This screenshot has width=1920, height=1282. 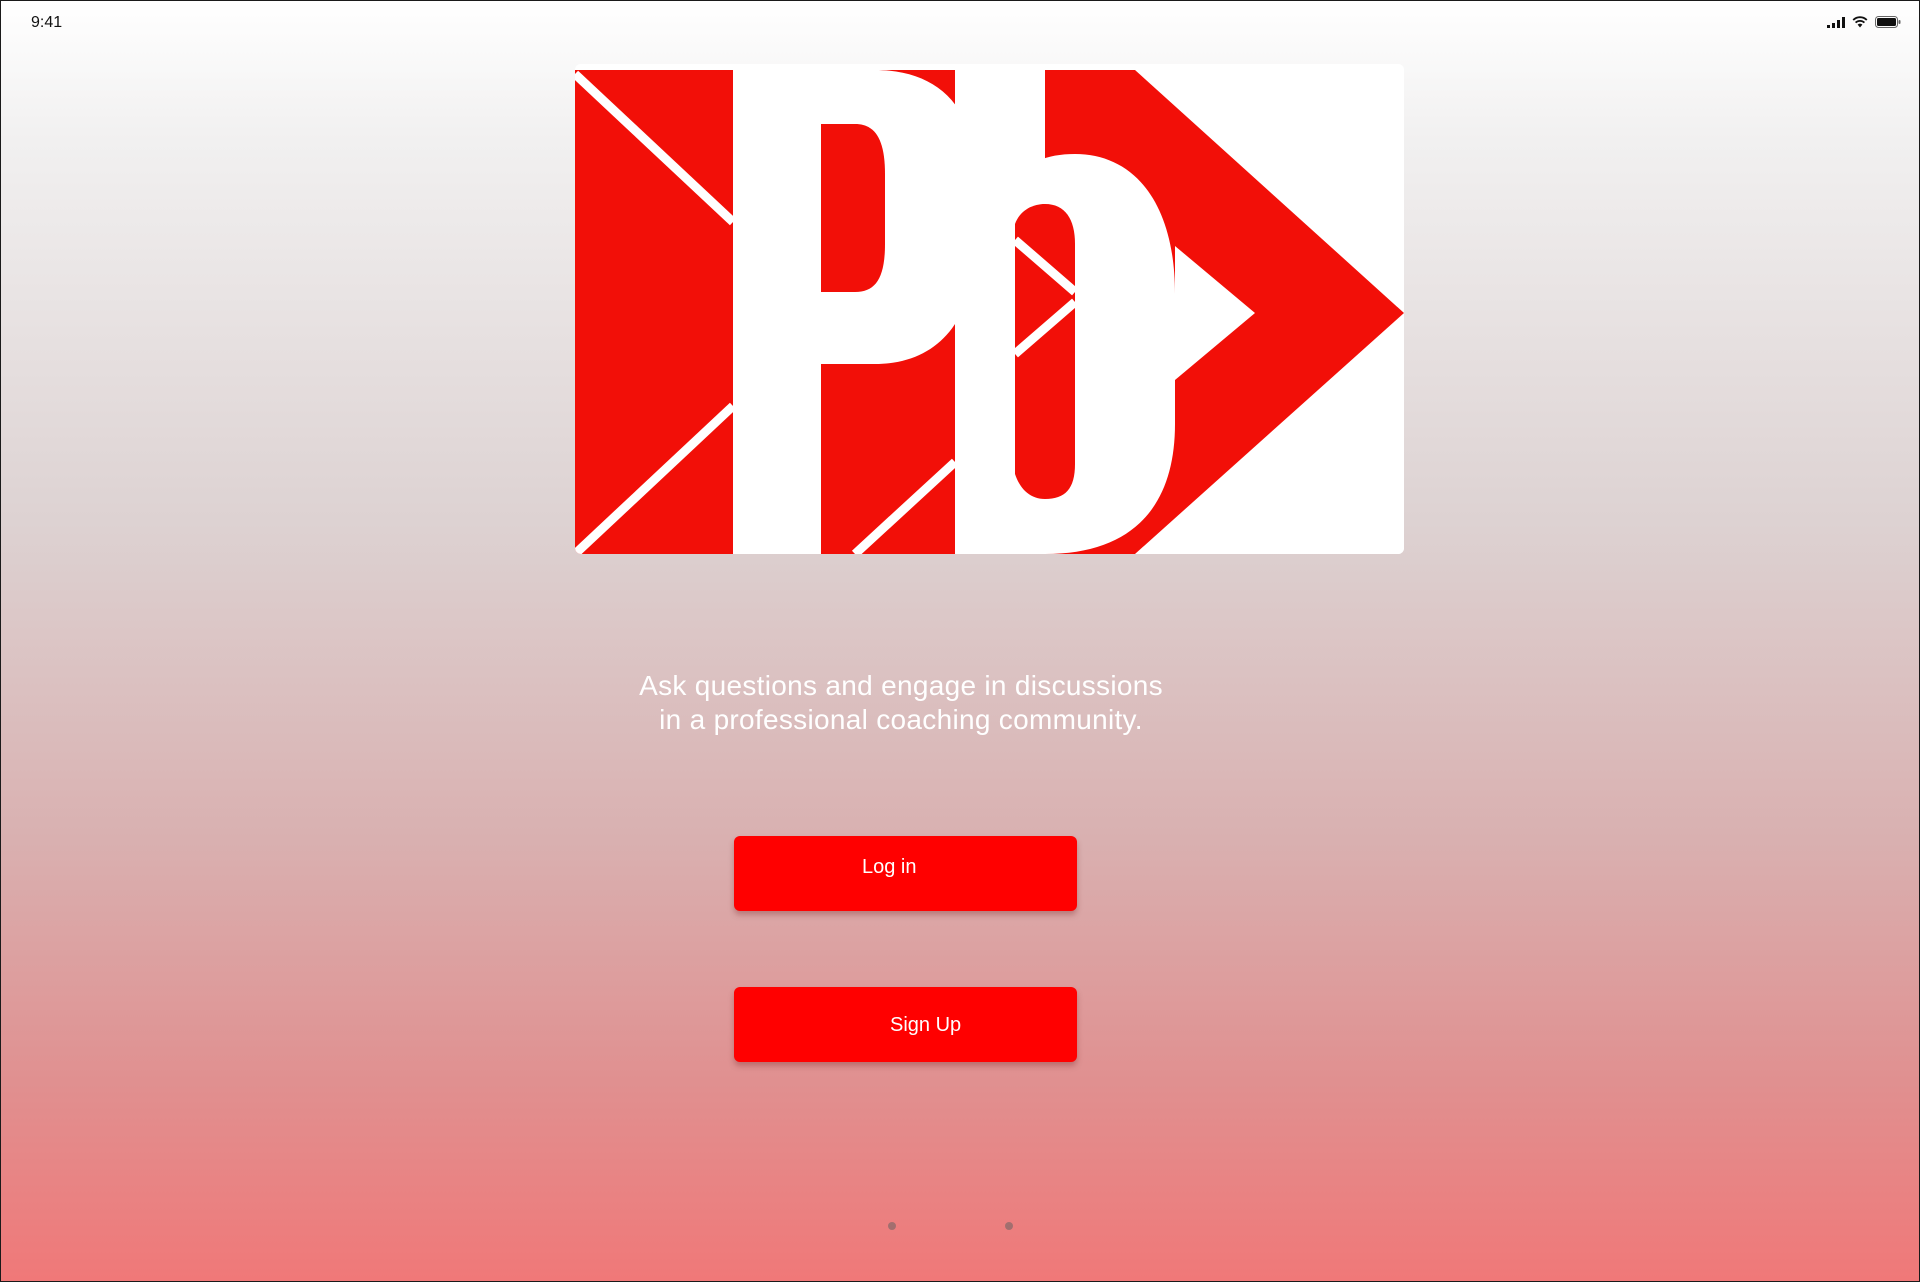 I want to click on tagline-line-1: Ask questions and engage in discussions, so click(x=901, y=685).